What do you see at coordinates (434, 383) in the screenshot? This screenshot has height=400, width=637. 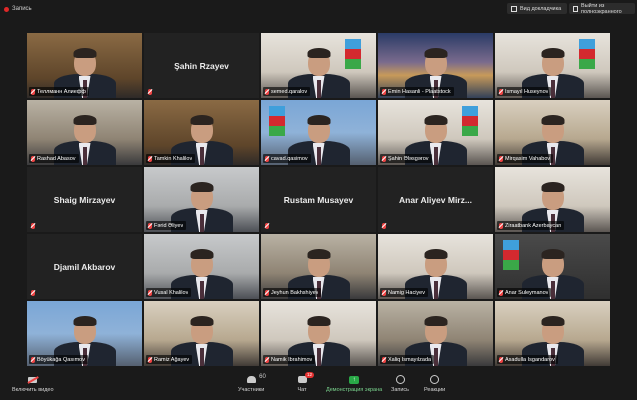 I see `reactions-button: Реакции` at bounding box center [434, 383].